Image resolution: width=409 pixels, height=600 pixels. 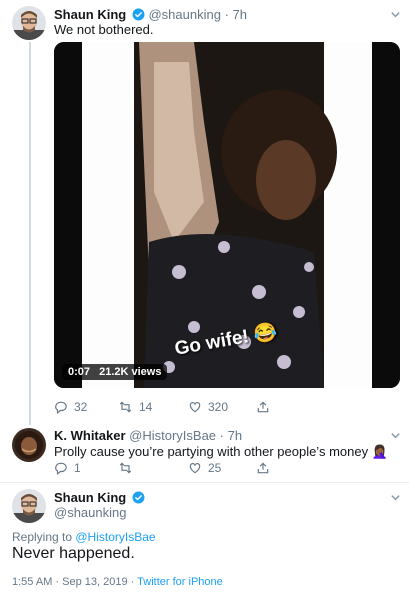 What do you see at coordinates (104, 29) in the screenshot?
I see `tweet-text: We not bothered.` at bounding box center [104, 29].